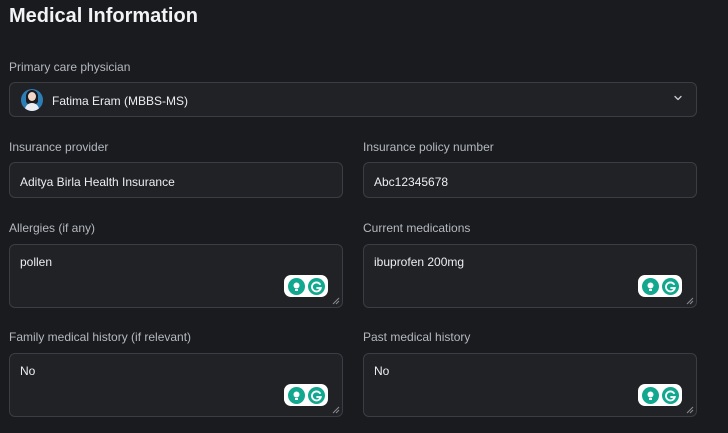  Describe the element at coordinates (36, 262) in the screenshot. I see `allergies-value: pollen` at that location.